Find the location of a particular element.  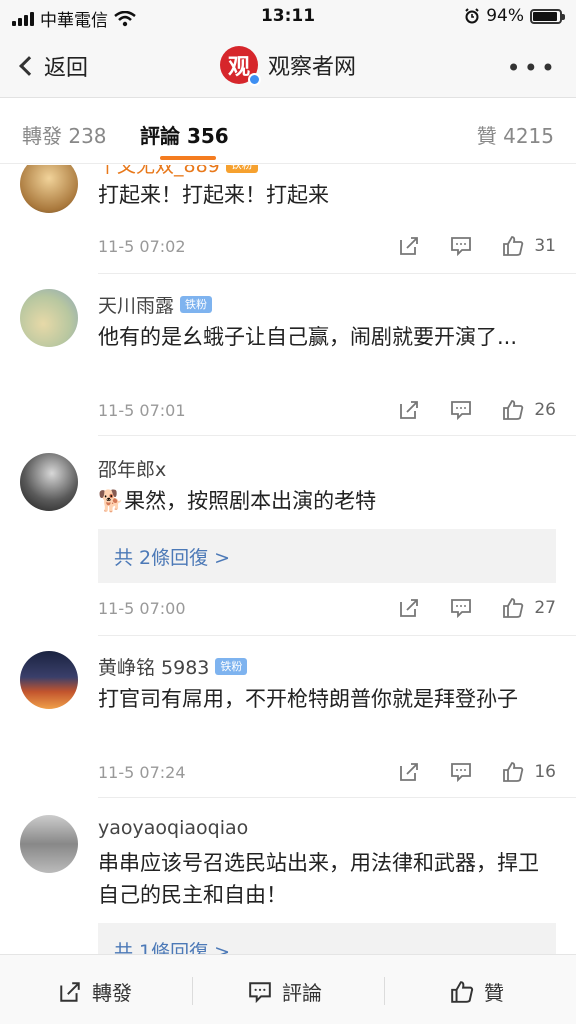

comment-text: 打官司有屌用，不开枪特朗普你就是拜登孙子 is located at coordinates (308, 699).